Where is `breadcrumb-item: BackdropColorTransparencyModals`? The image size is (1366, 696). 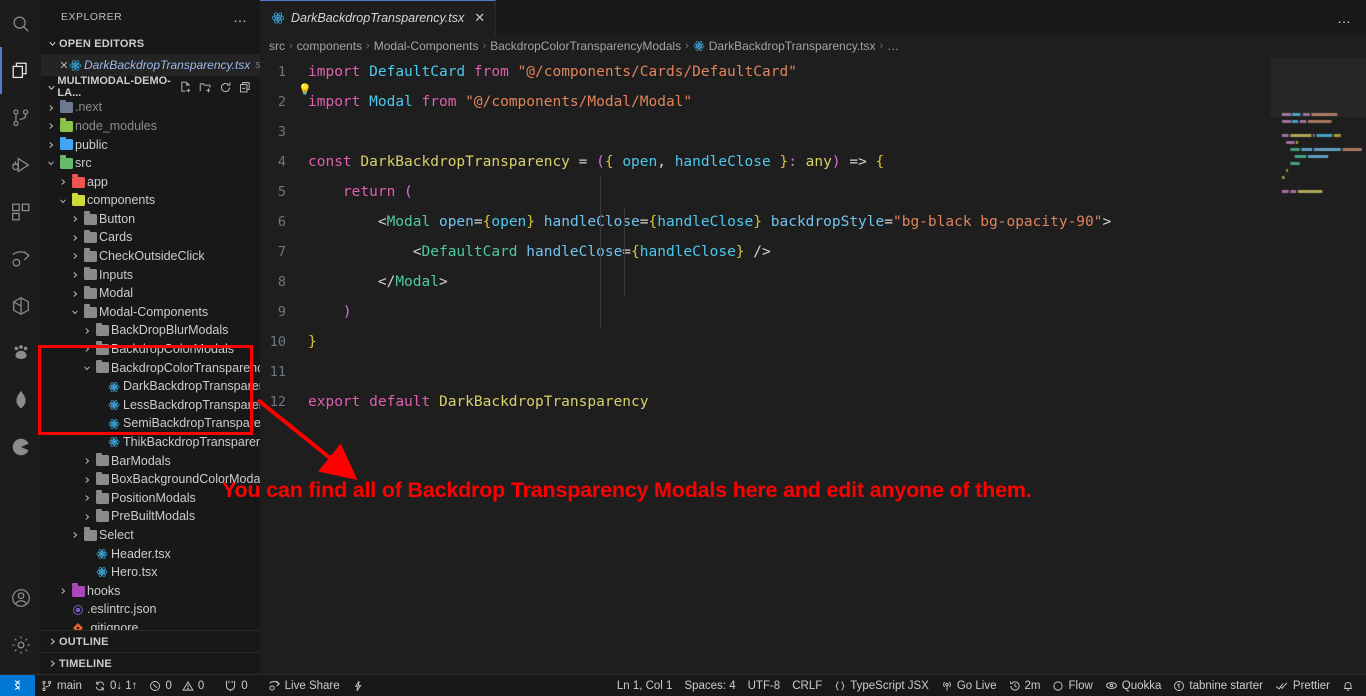 breadcrumb-item: BackdropColorTransparencyModals is located at coordinates (585, 46).